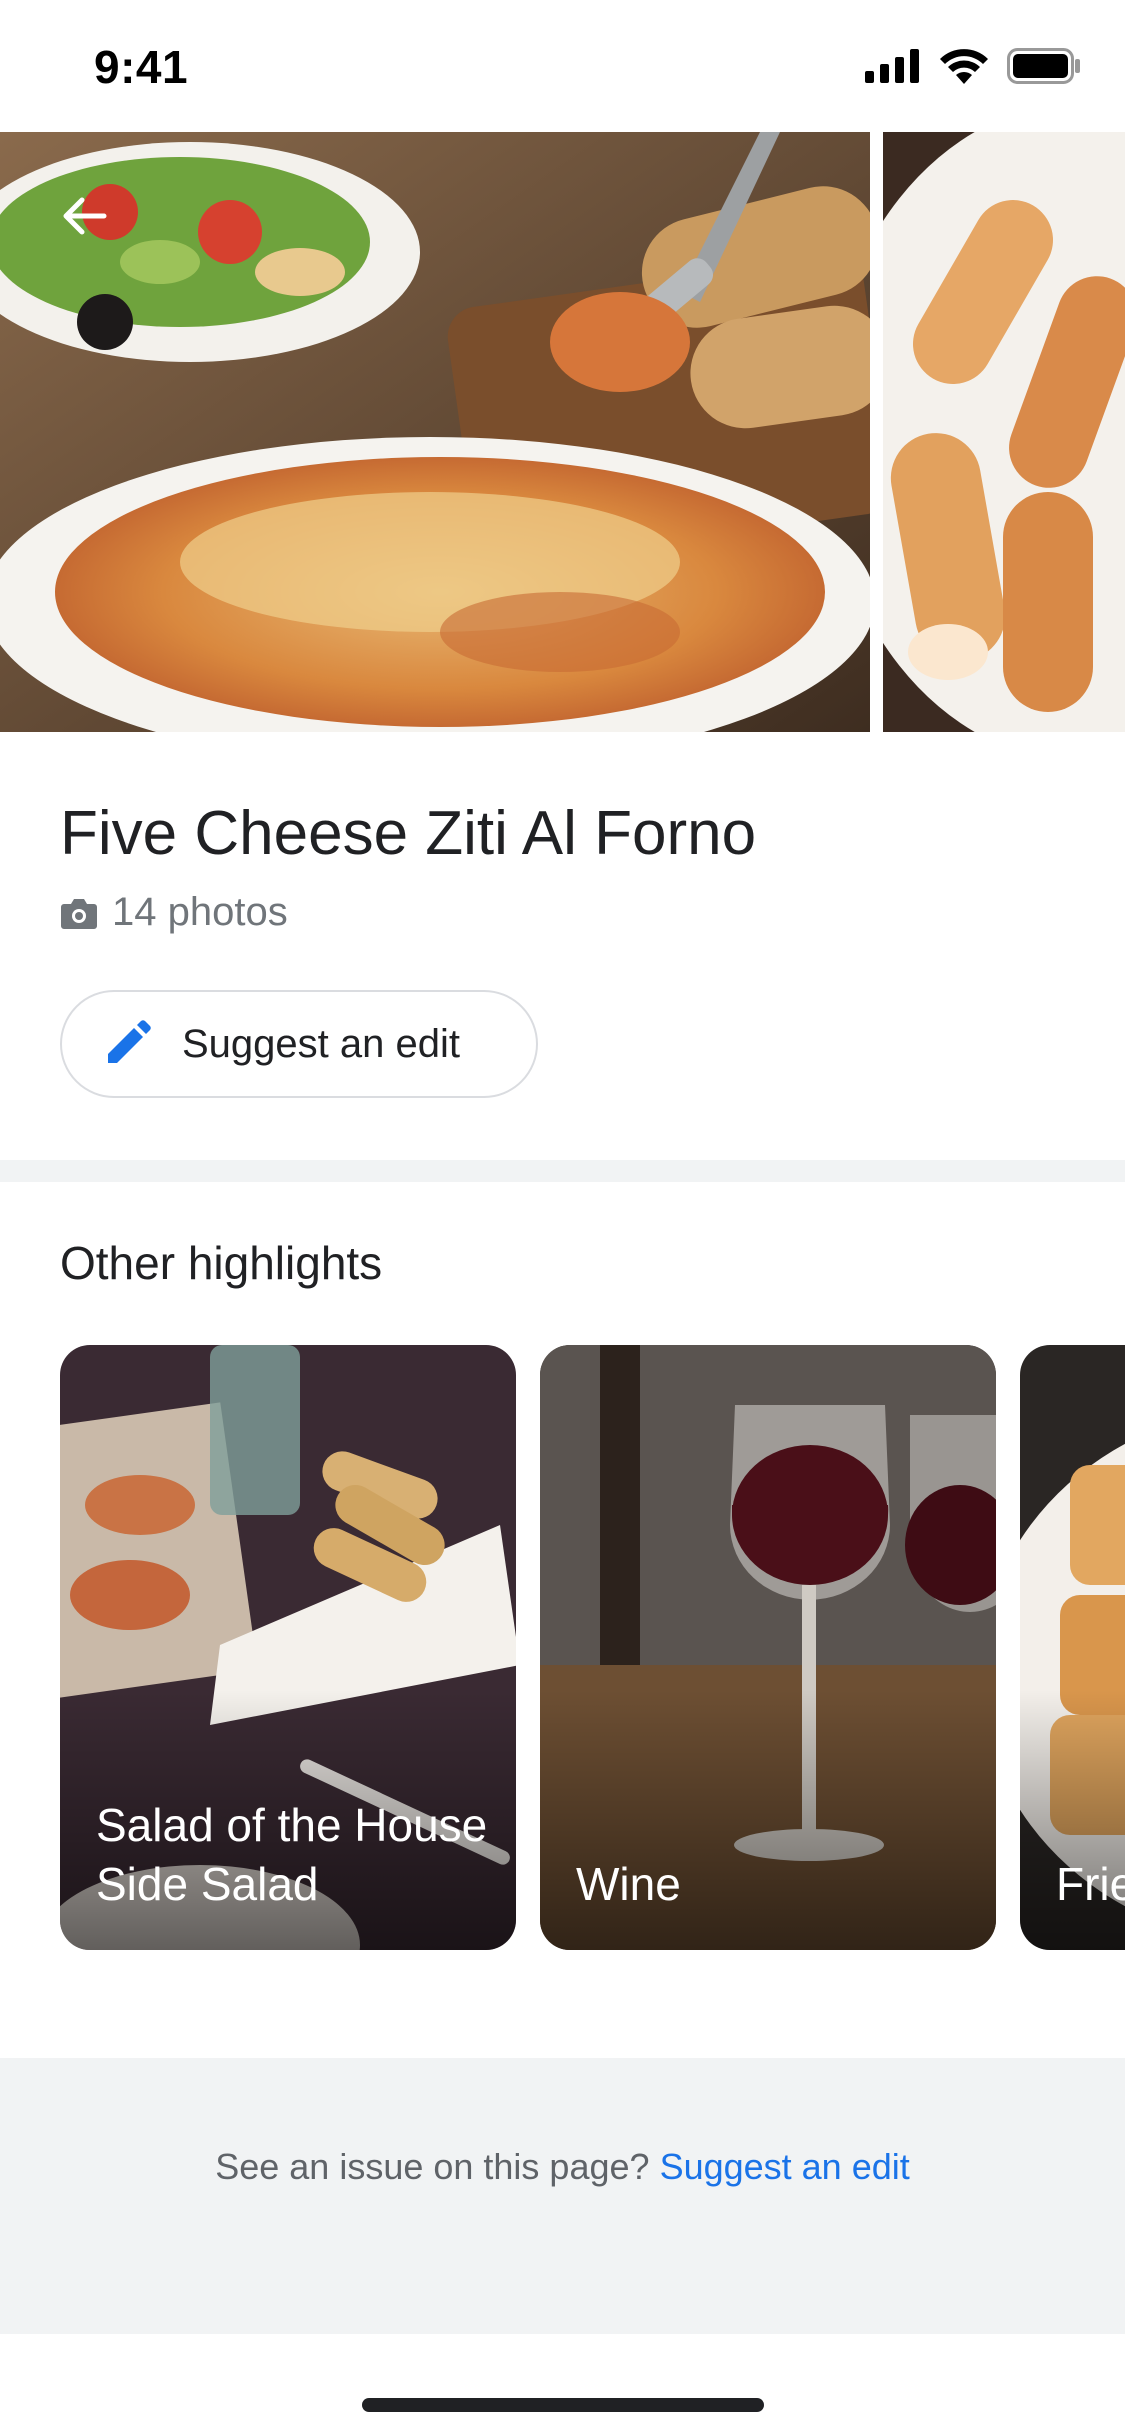 The width and height of the screenshot is (1125, 2436). I want to click on suggest-edit-label: Suggest an edit, so click(321, 1043).